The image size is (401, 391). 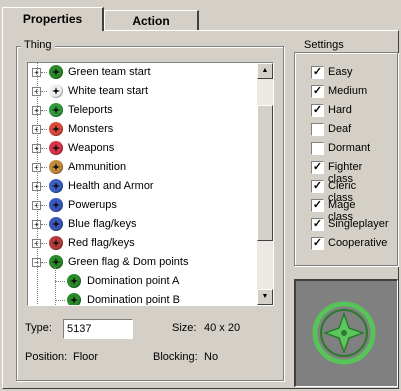 What do you see at coordinates (53, 19) in the screenshot?
I see `tab-properties: Properties` at bounding box center [53, 19].